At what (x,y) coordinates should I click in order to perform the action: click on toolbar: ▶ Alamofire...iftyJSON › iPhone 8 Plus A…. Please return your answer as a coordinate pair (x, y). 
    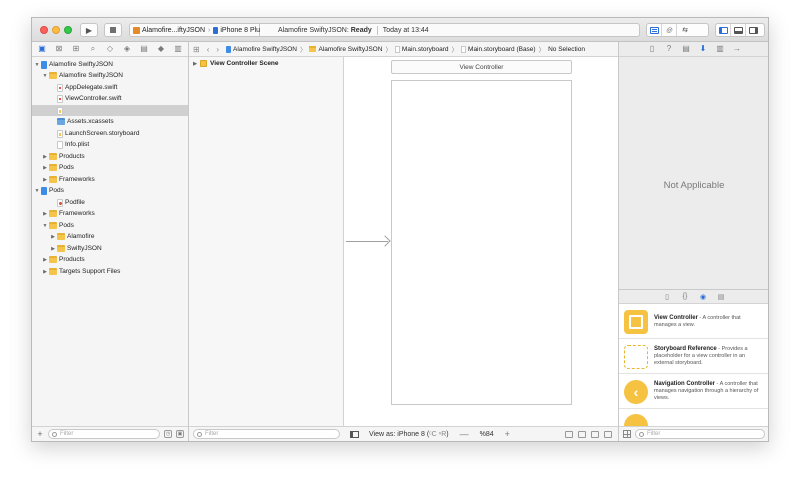
    Looking at the image, I should click on (400, 30).